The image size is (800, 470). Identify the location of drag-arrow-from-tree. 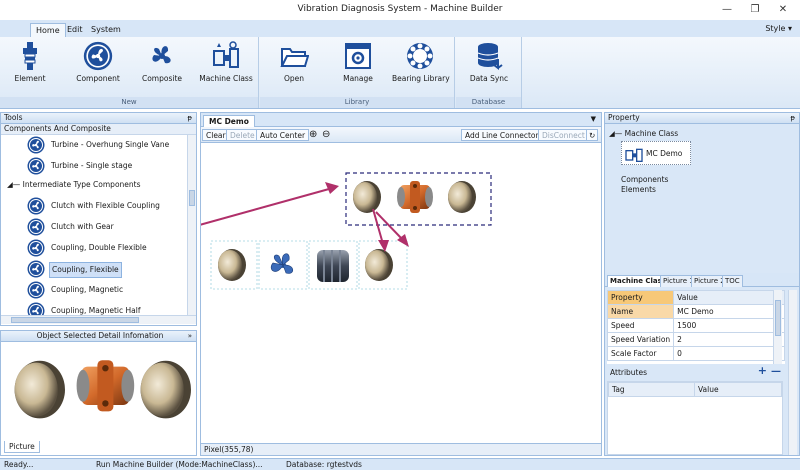
(265, 207).